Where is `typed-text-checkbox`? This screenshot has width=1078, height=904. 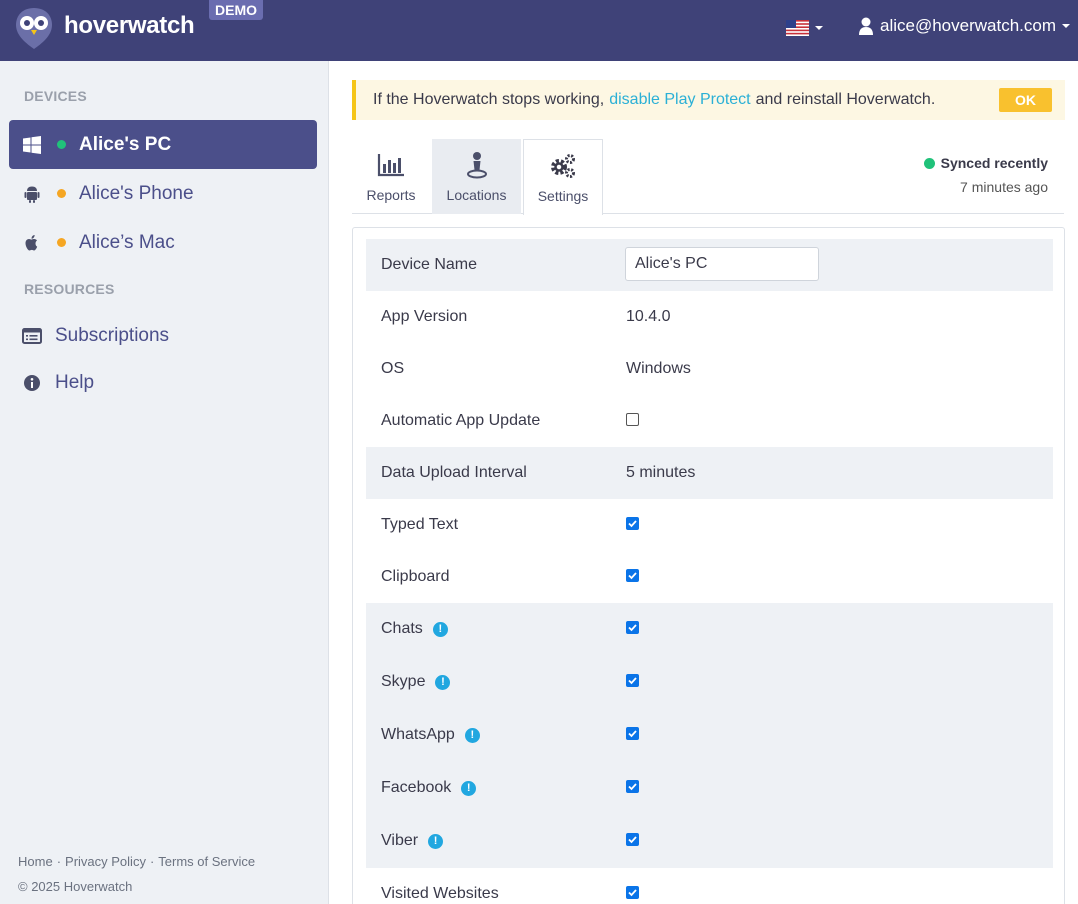
typed-text-checkbox is located at coordinates (632, 523).